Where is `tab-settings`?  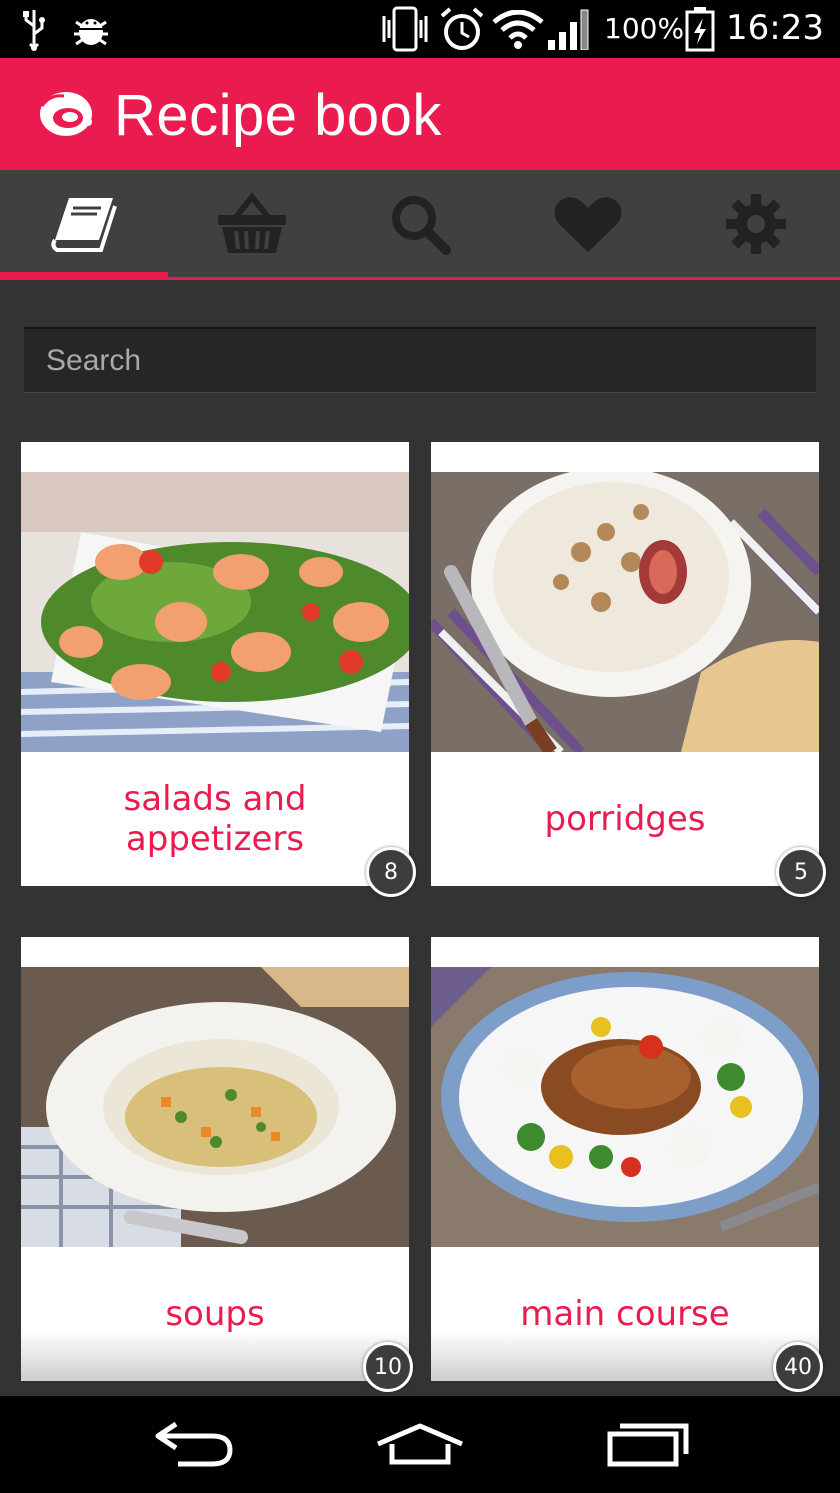
tab-settings is located at coordinates (756, 223).